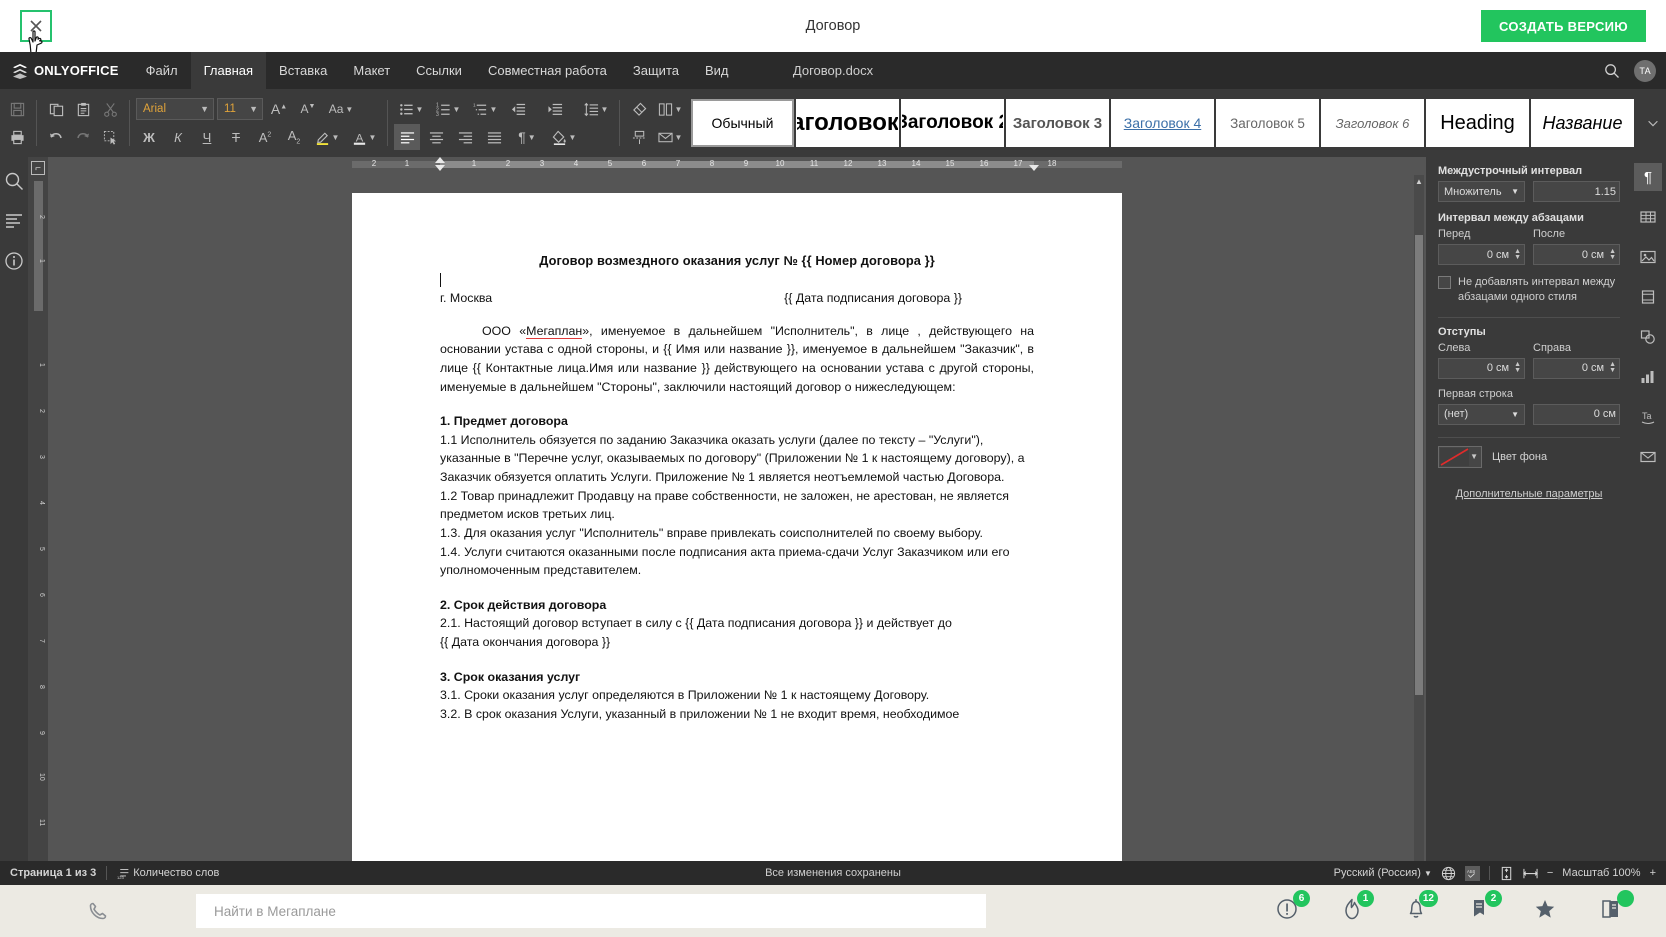 The height and width of the screenshot is (937, 1666). I want to click on table-settings-icon, so click(1648, 217).